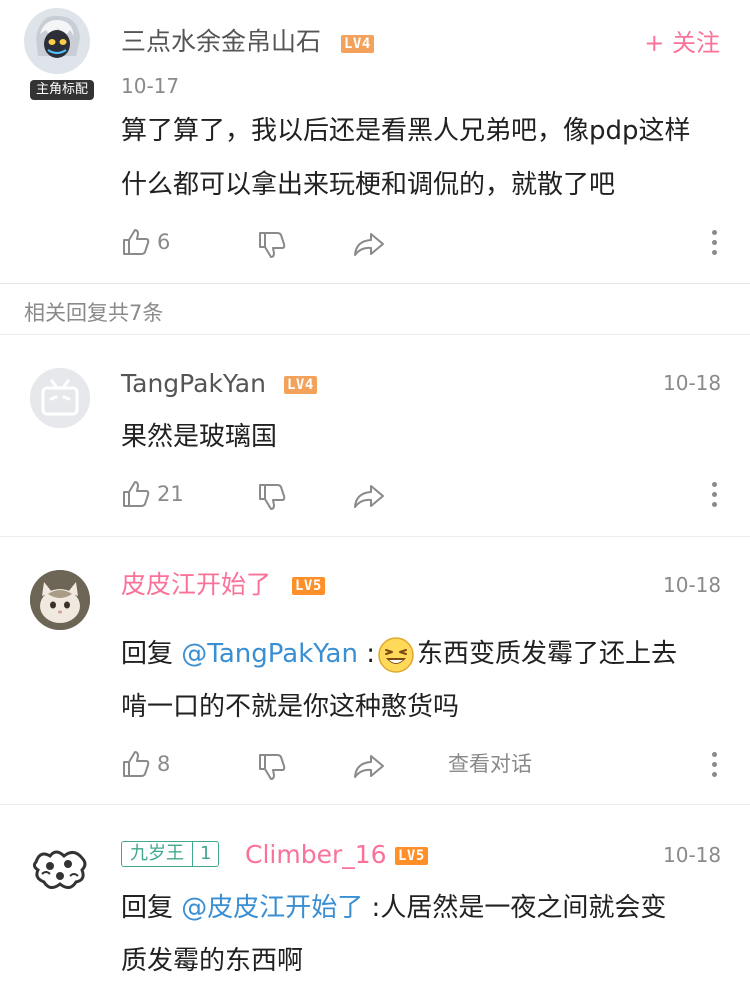  What do you see at coordinates (368, 185) in the screenshot?
I see `comment-text-line-2: 什么都可以拿出来玩梗和调侃的，就散了吧` at bounding box center [368, 185].